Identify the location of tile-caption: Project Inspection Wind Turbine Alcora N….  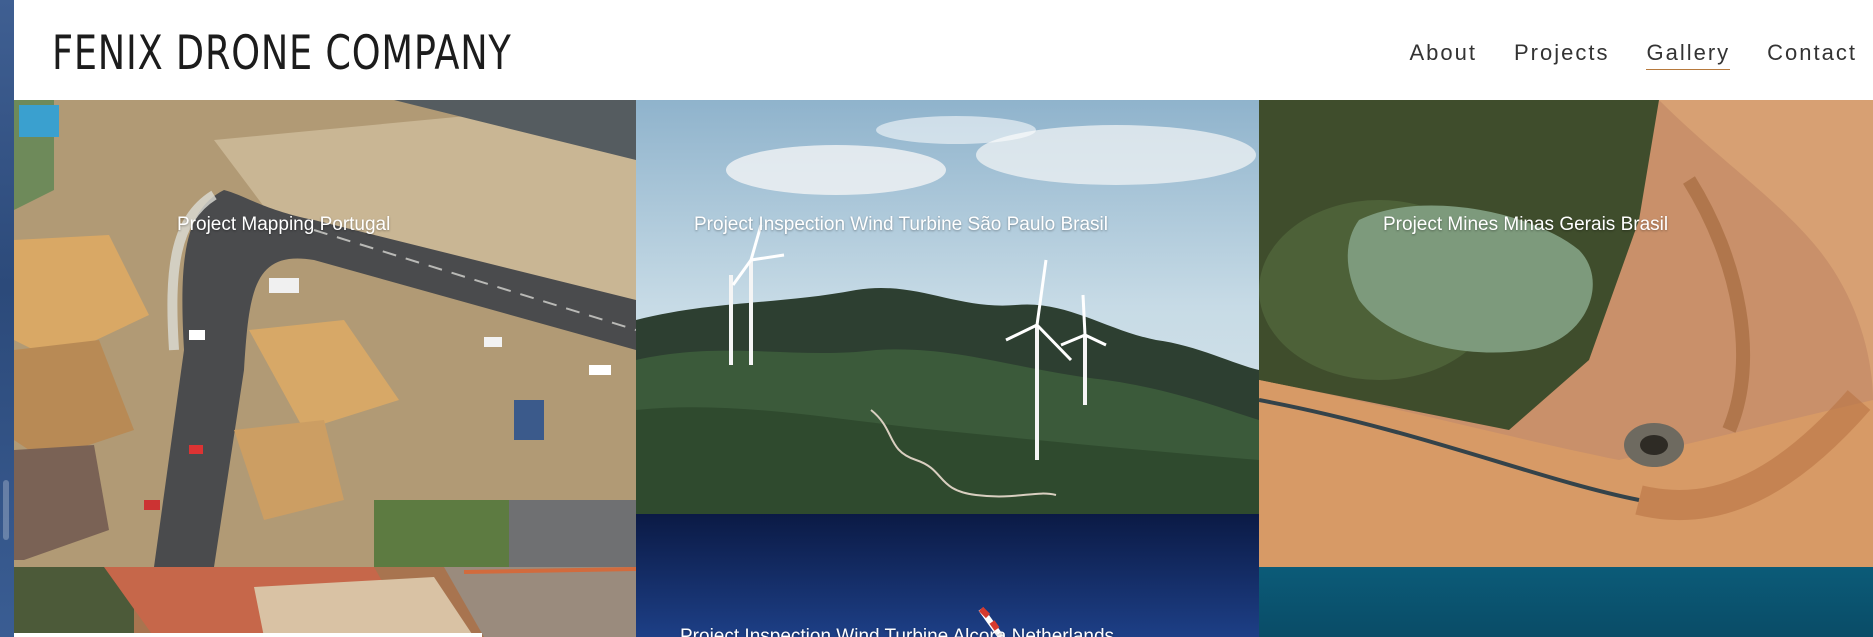
(897, 631).